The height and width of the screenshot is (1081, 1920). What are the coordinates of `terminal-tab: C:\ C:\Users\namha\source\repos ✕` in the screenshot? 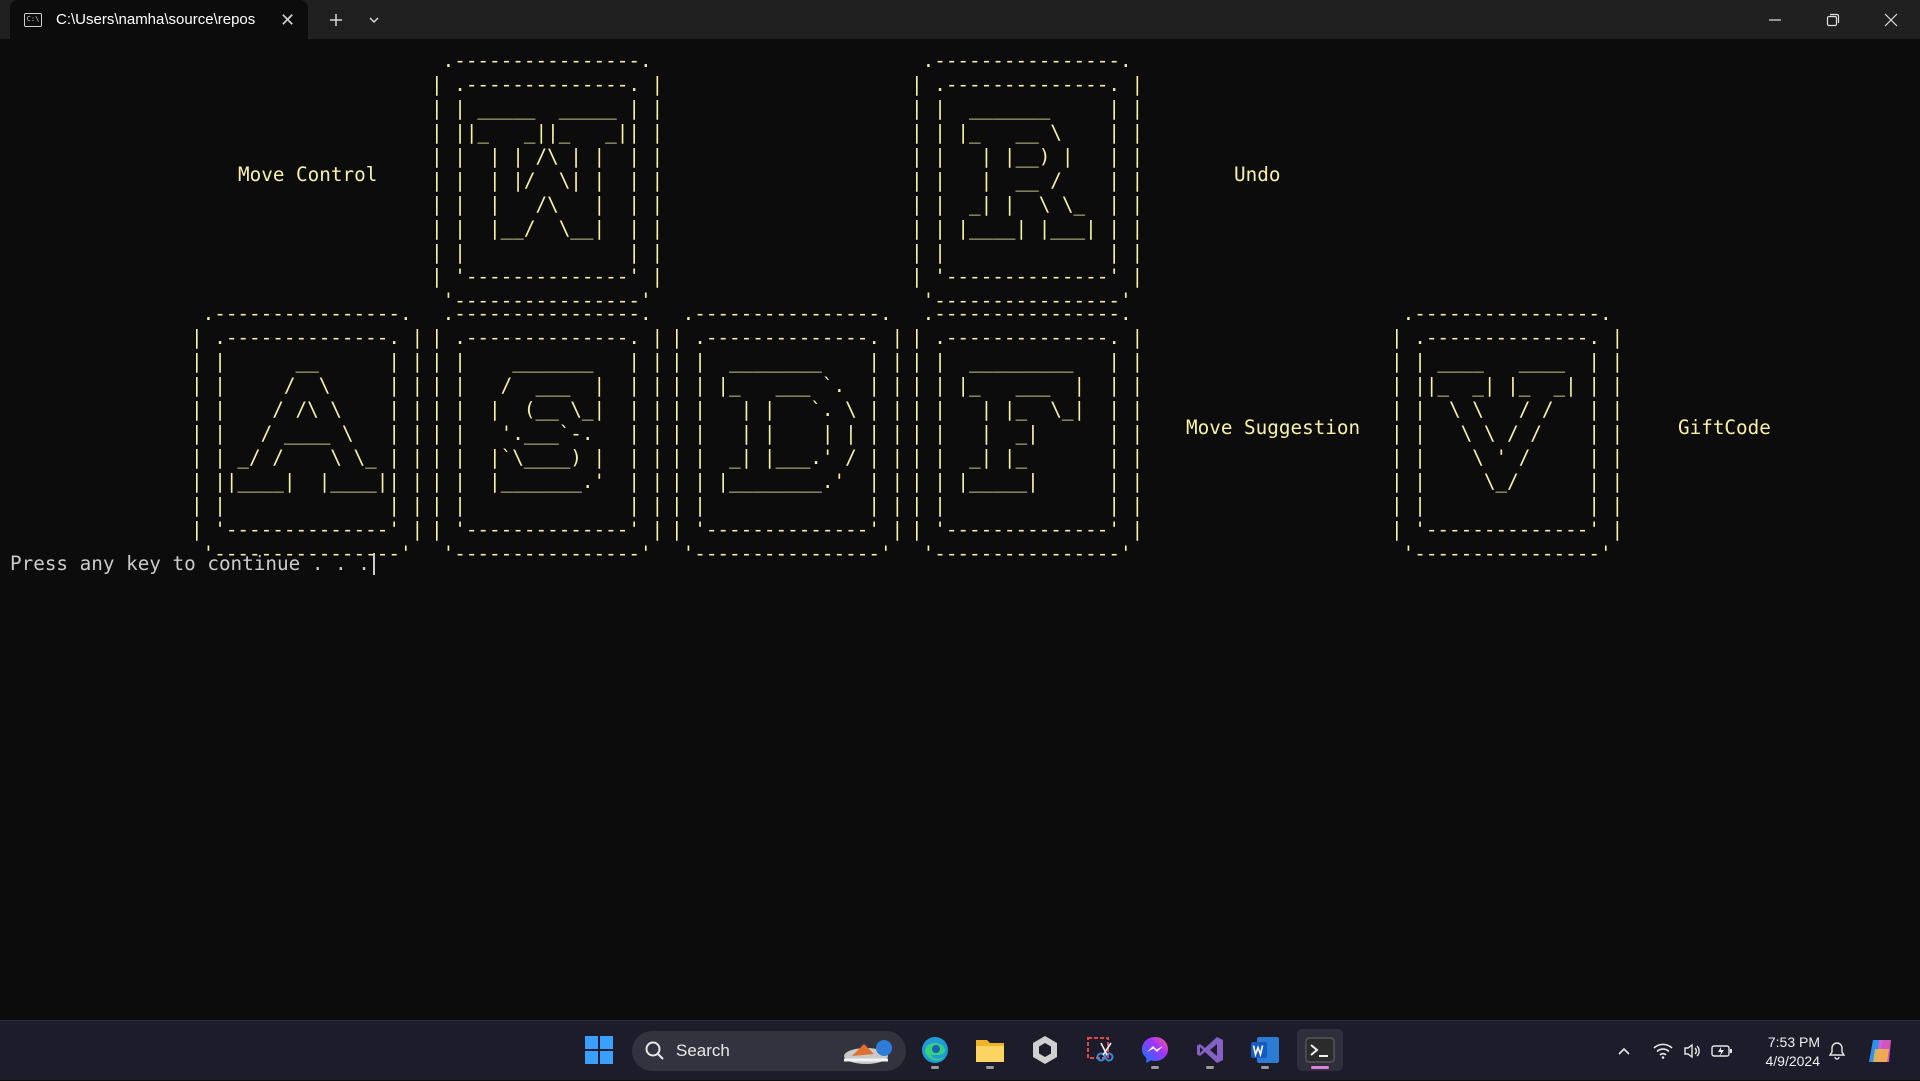 It's located at (159, 19).